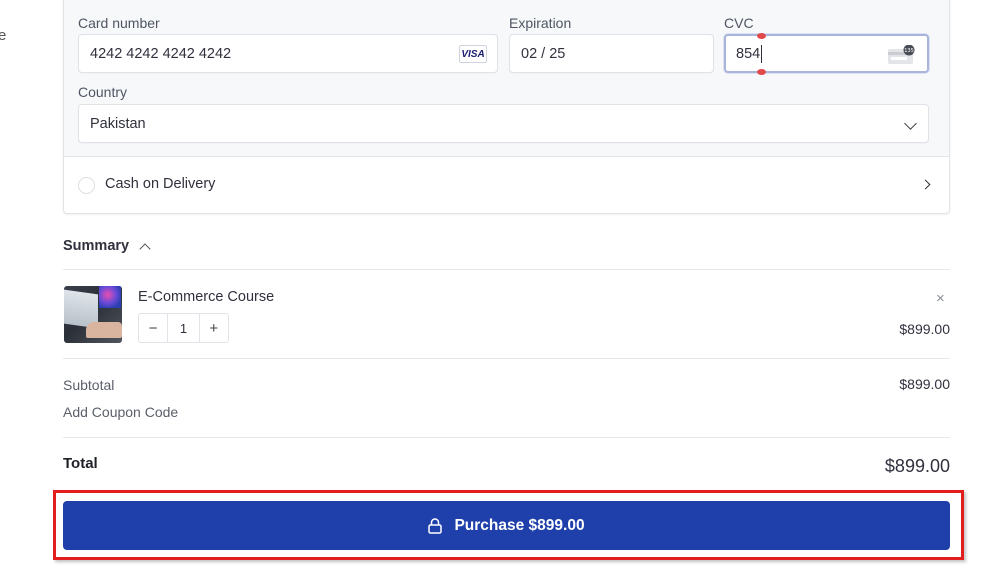 Image resolution: width=1000 pixels, height=586 pixels. Describe the element at coordinates (120, 412) in the screenshot. I see `add-coupon-link: Add Coupon Code` at that location.